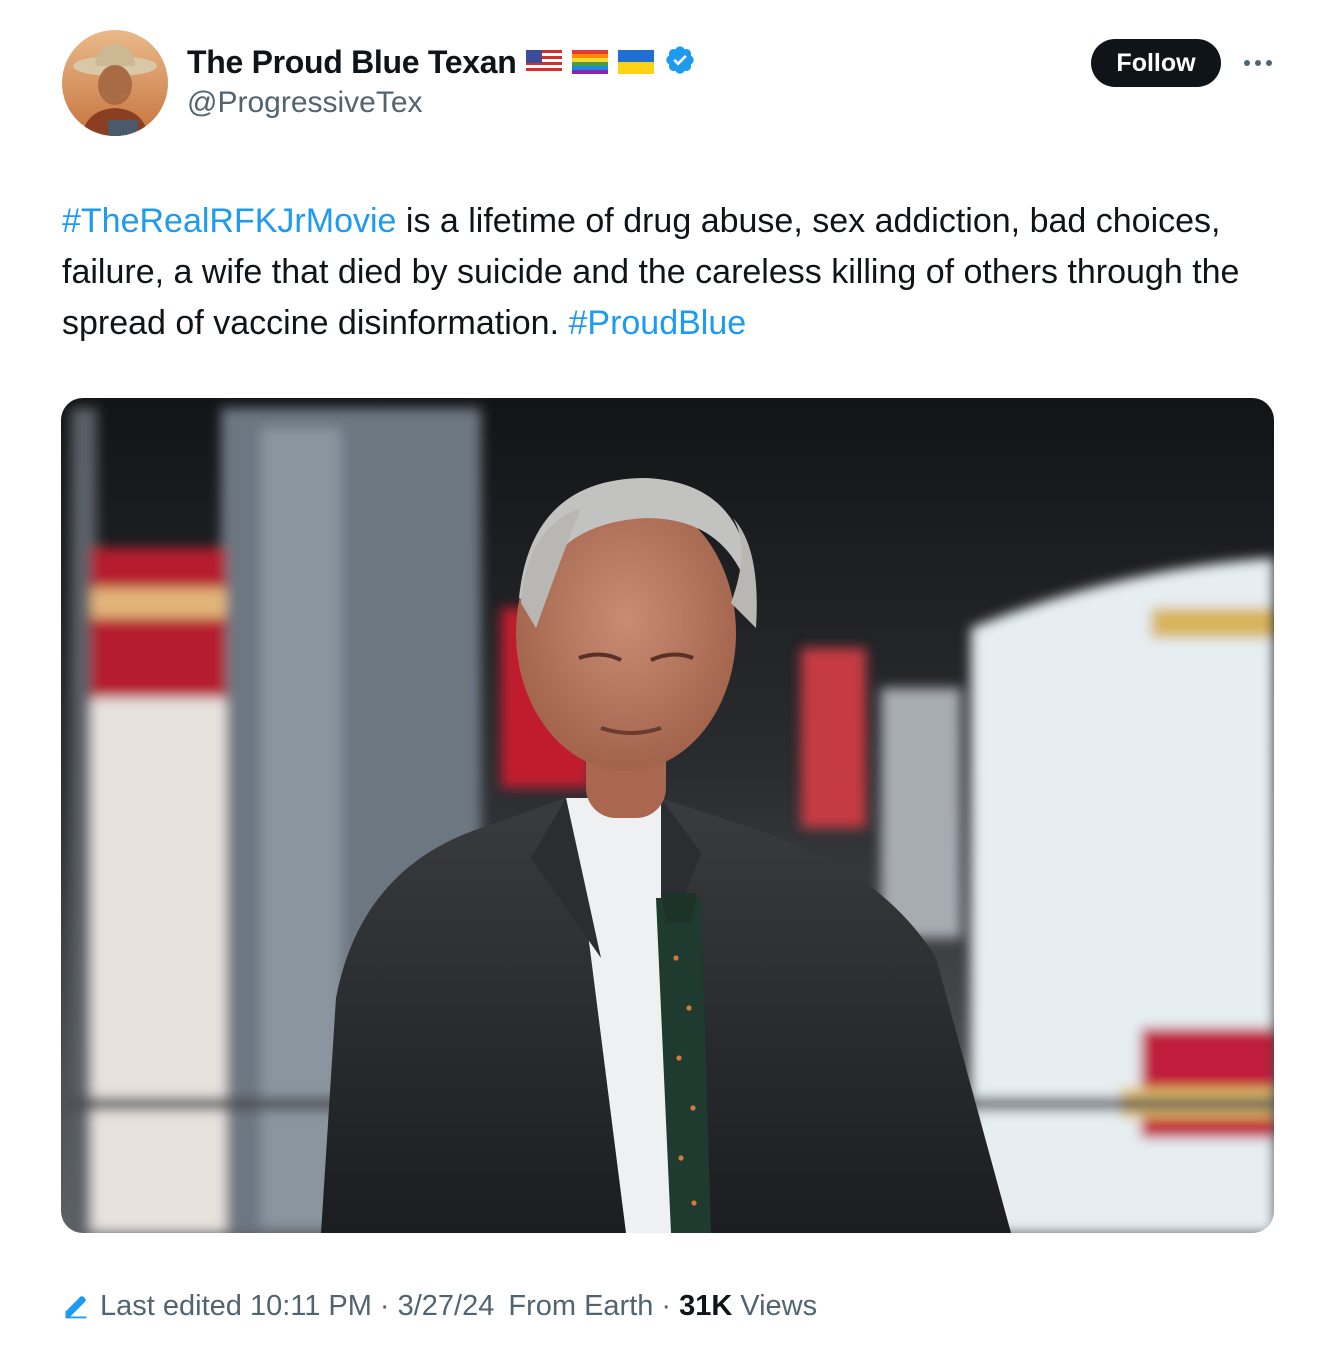  I want to click on rainbow-flag-icon, so click(590, 62).